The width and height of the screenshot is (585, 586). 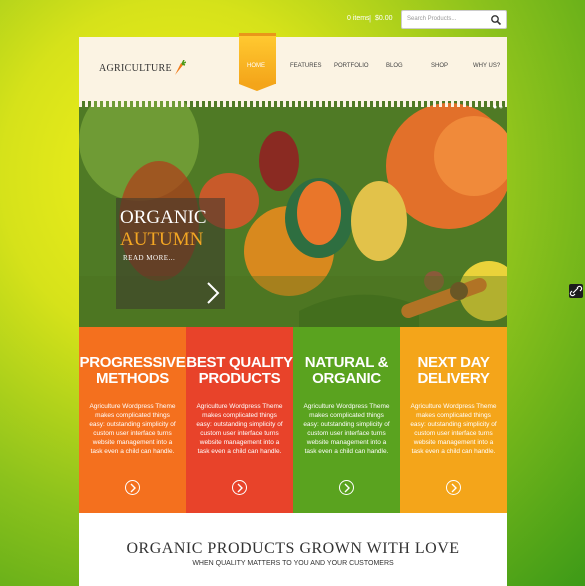 I want to click on feature-title: NATURAL & ORGANIC, so click(x=346, y=370).